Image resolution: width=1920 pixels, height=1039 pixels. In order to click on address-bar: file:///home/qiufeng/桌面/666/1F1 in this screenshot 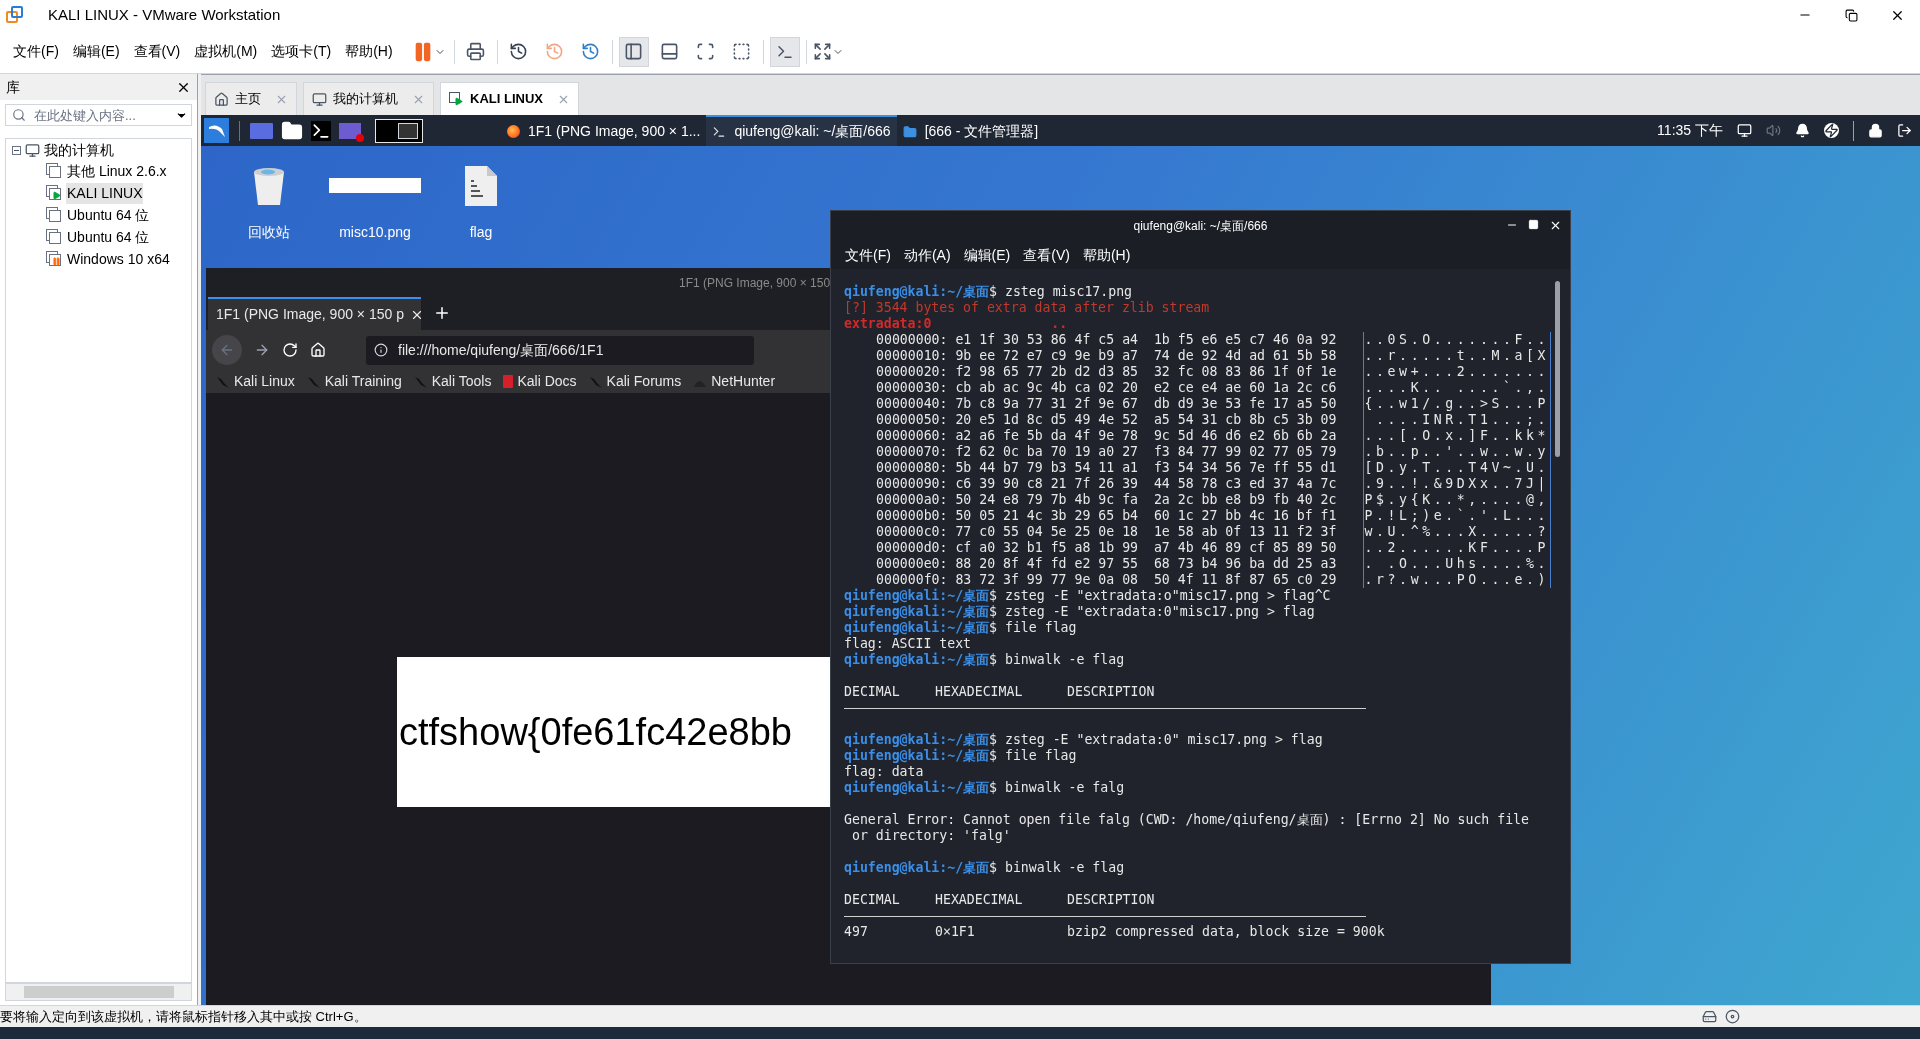, I will do `click(560, 350)`.